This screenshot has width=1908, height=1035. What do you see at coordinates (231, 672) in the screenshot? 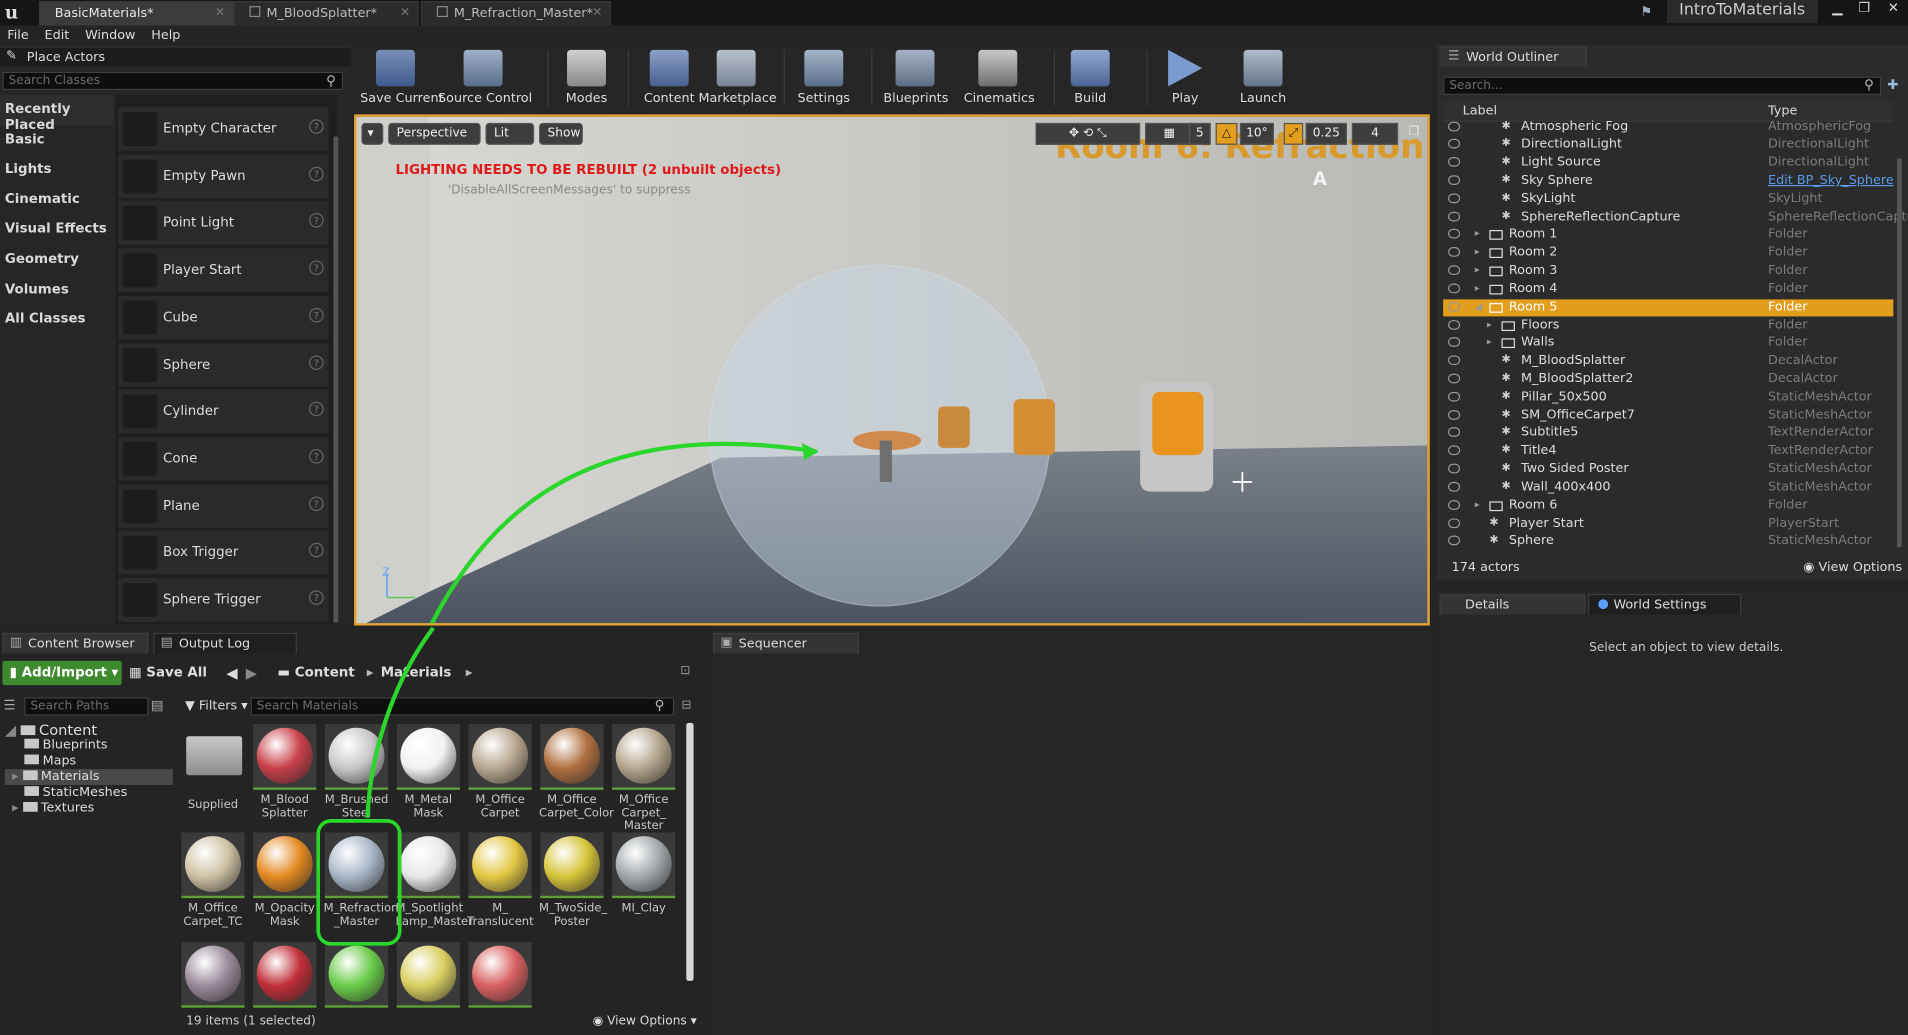
I see `back-arrow-icon: ◀` at bounding box center [231, 672].